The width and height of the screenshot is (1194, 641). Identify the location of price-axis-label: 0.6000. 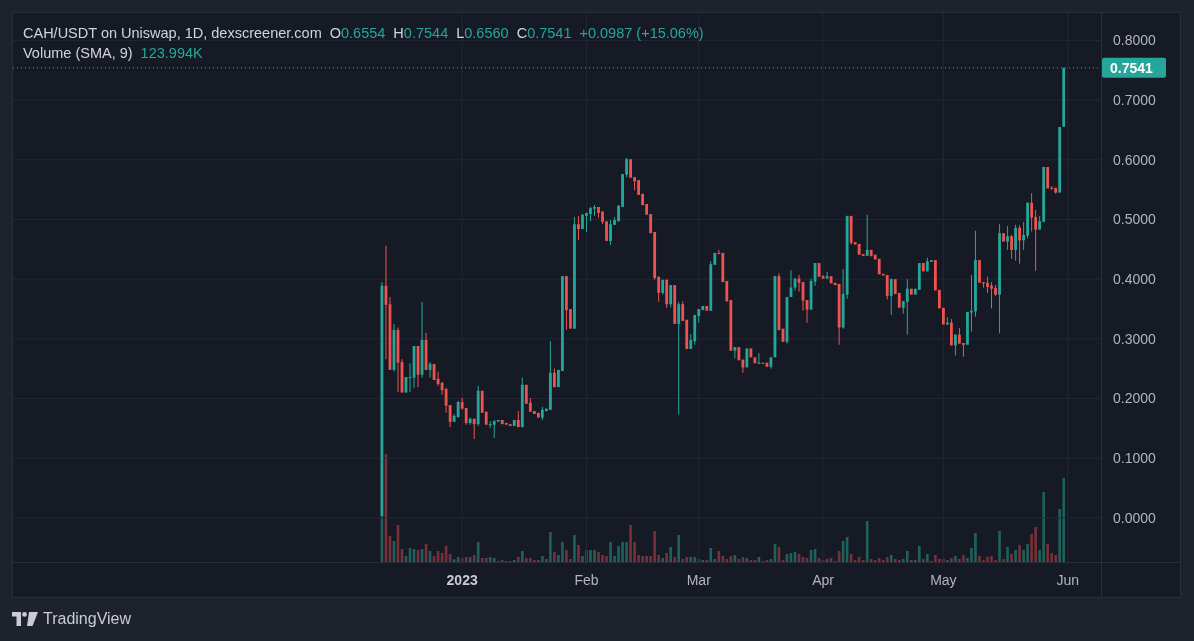
(1134, 159).